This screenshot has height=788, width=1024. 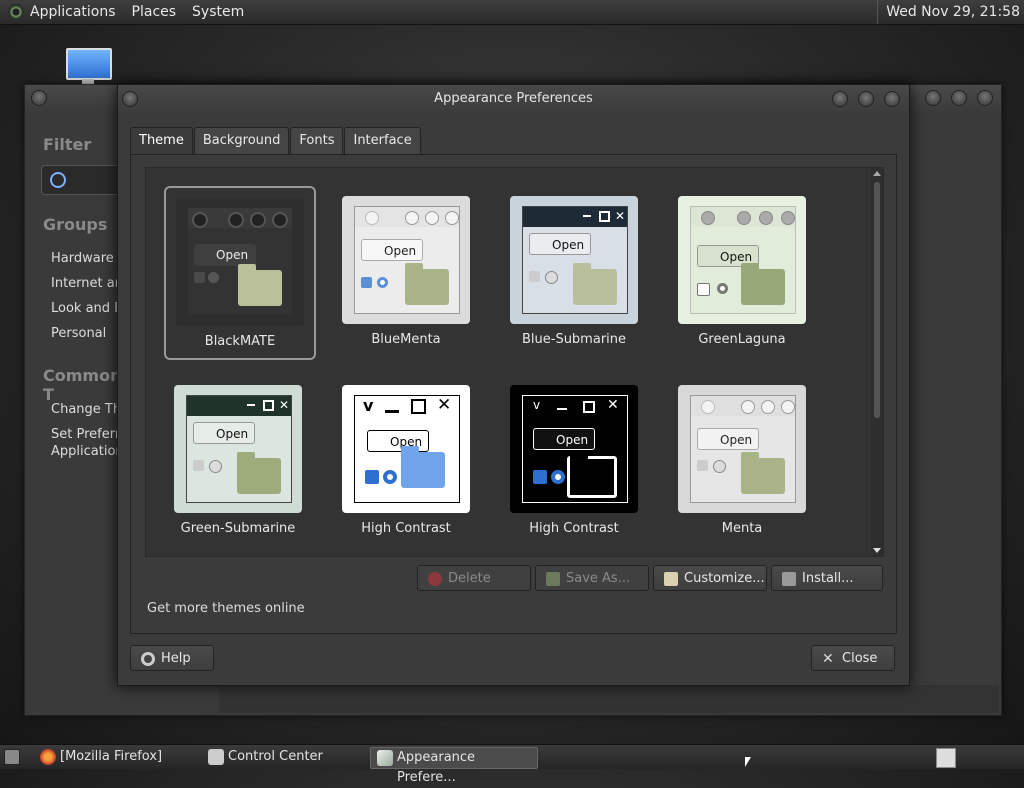 I want to click on task-applications: Application, so click(x=87, y=451).